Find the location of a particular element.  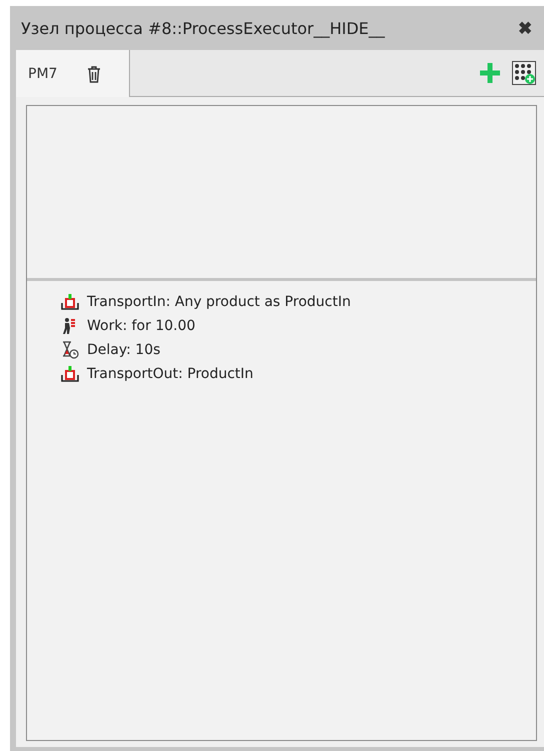

step-label: Work: for 10.00 is located at coordinates (141, 326).